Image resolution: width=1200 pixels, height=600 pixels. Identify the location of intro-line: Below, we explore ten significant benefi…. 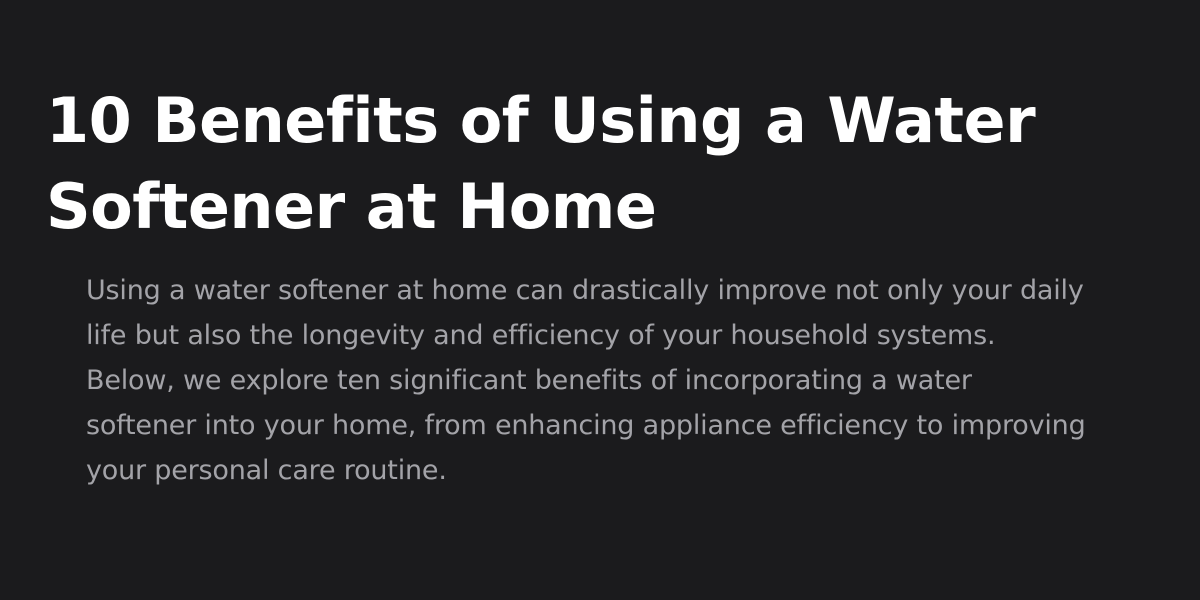
(529, 380).